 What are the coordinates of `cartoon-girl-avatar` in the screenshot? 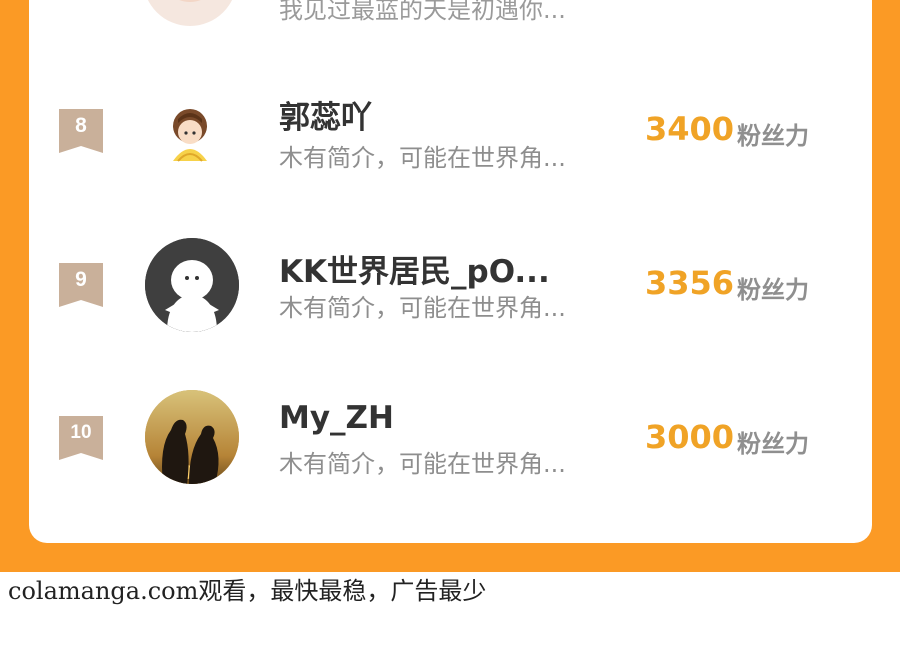 It's located at (190, 134).